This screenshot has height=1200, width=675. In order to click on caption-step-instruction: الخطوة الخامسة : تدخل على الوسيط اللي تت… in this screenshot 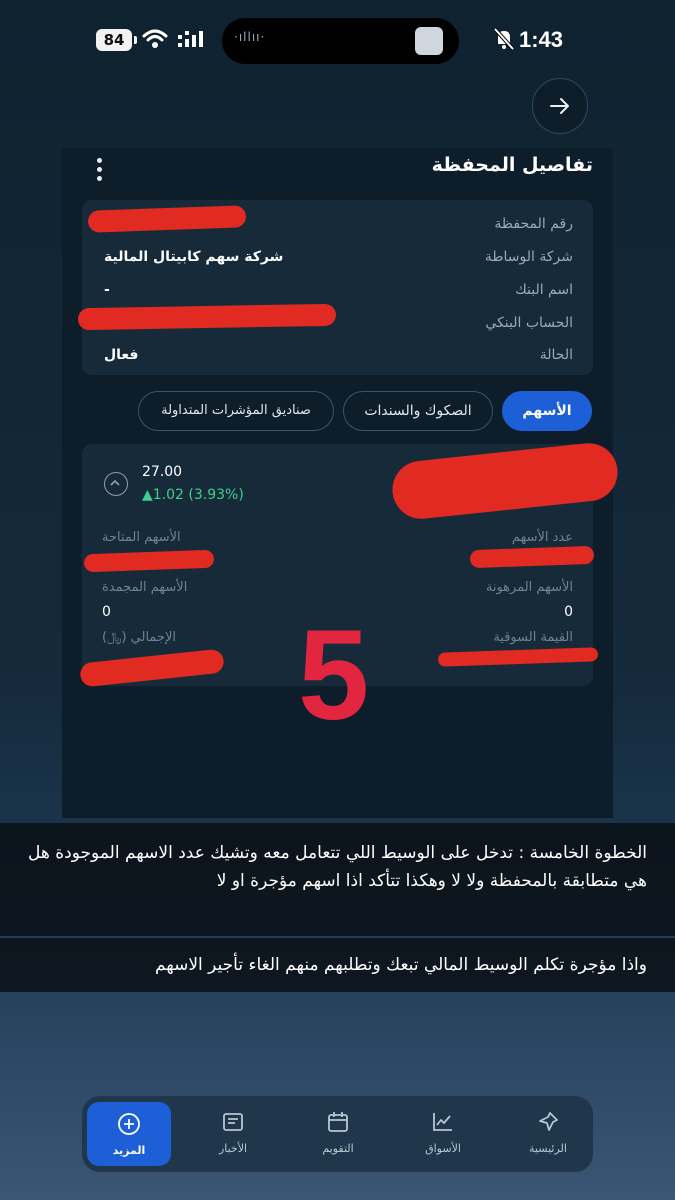, I will do `click(337, 879)`.